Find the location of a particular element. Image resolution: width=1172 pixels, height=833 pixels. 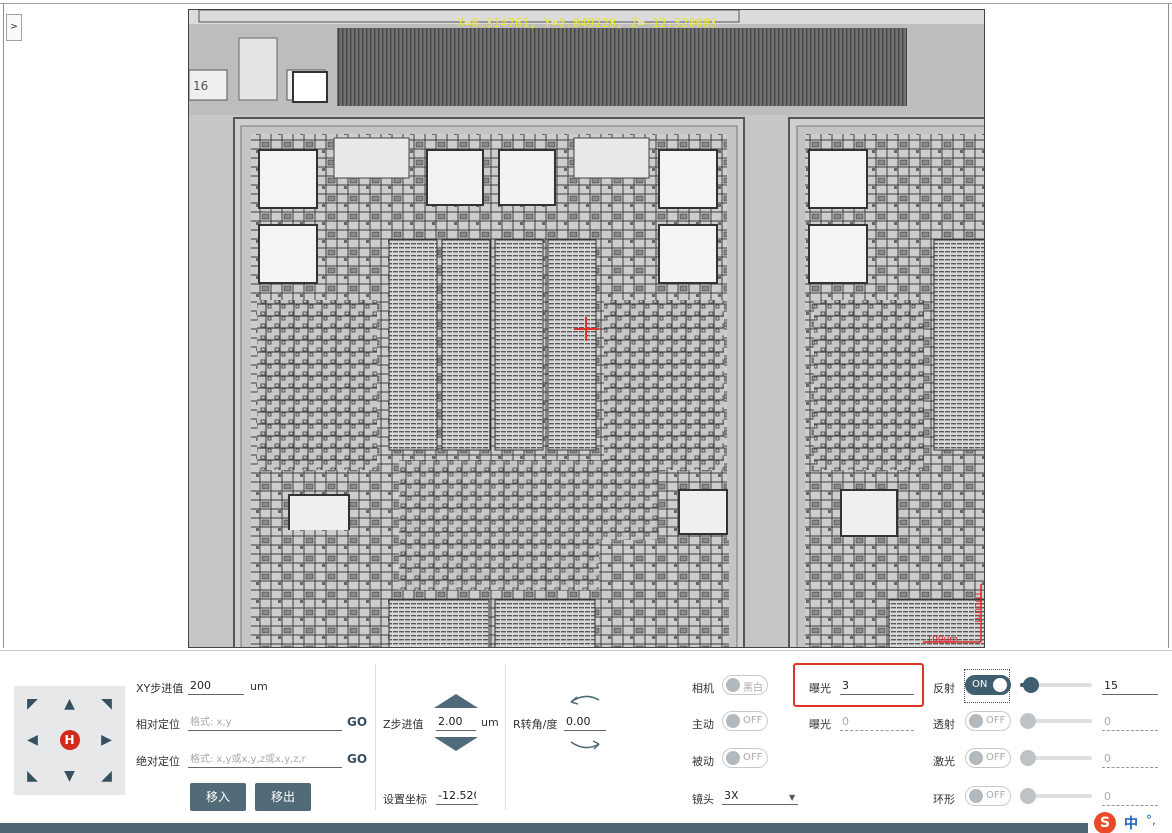

reflect-toggle: ON is located at coordinates (988, 685).